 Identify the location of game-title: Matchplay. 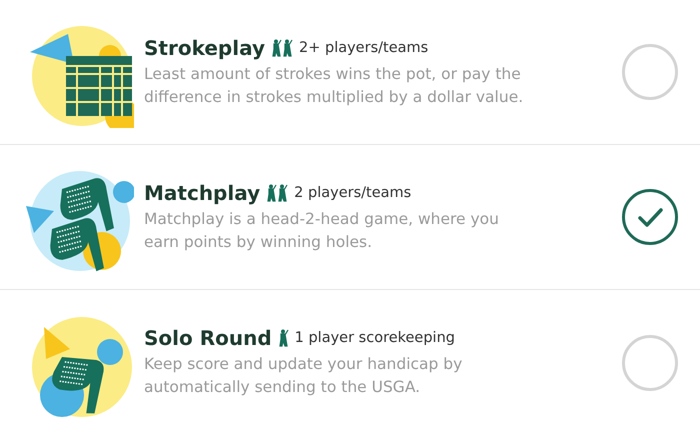
(202, 192).